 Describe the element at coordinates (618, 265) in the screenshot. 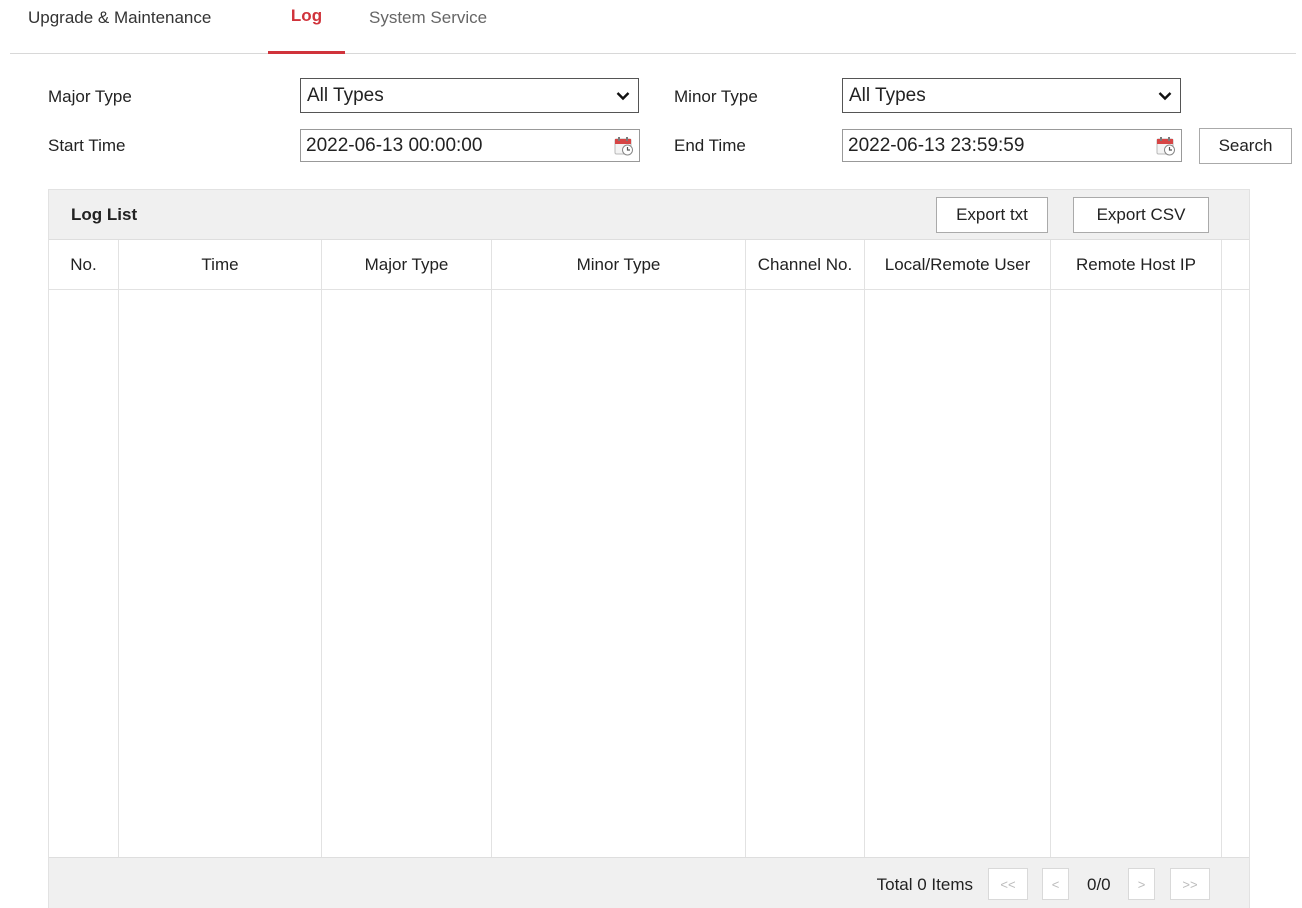

I see `column-header-minor-type: Minor Type` at that location.